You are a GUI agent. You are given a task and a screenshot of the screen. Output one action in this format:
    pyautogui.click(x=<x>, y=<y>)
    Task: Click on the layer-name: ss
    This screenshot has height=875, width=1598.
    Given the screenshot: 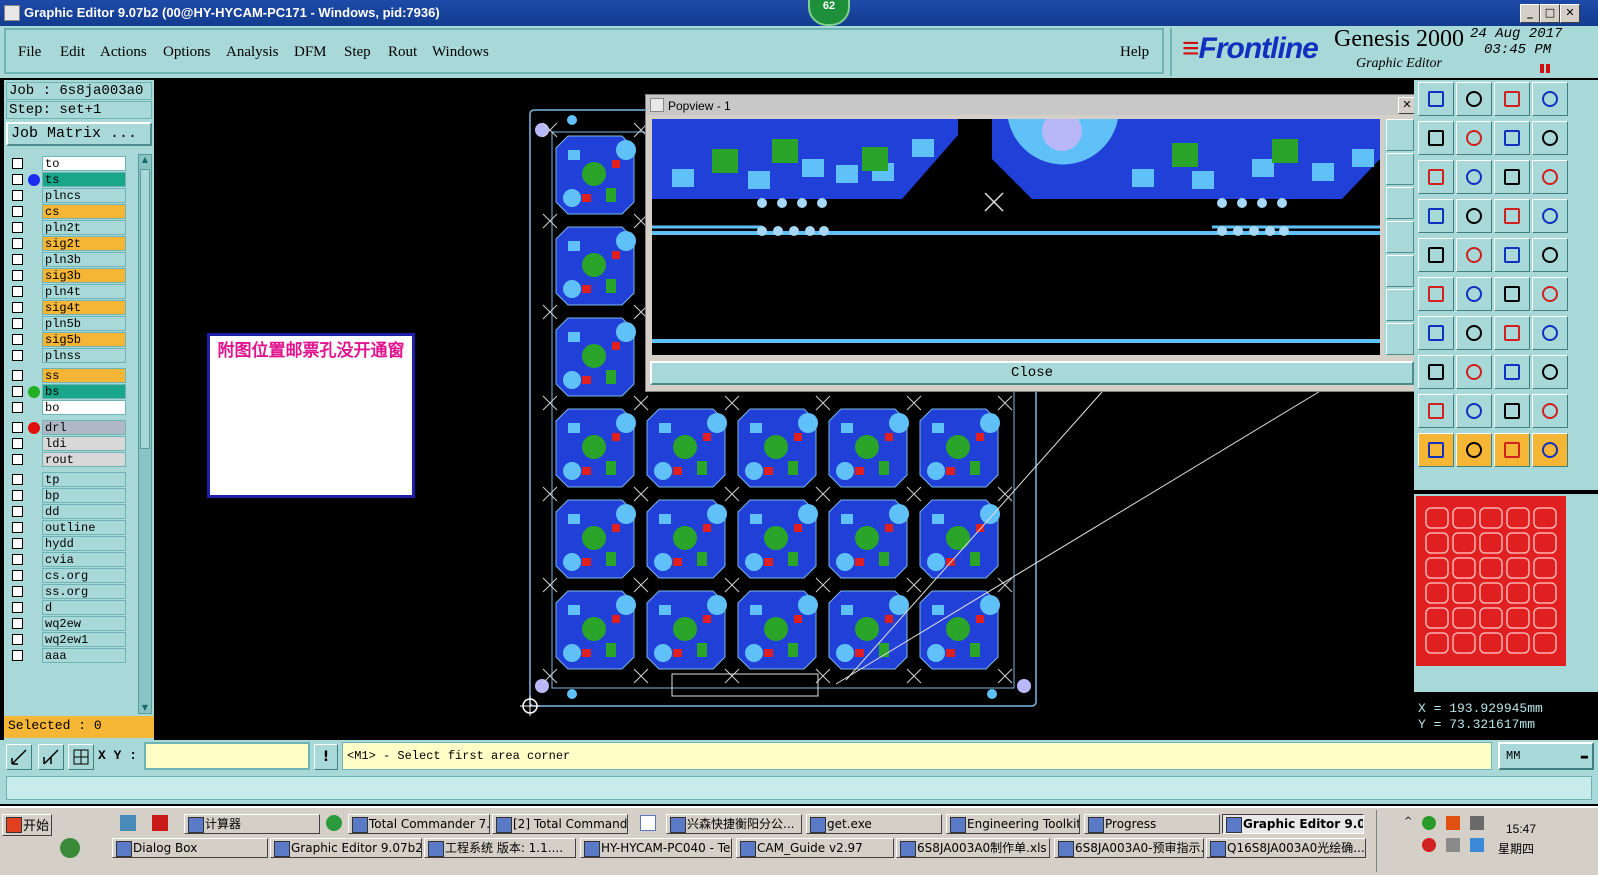 What is the action you would take?
    pyautogui.click(x=84, y=375)
    